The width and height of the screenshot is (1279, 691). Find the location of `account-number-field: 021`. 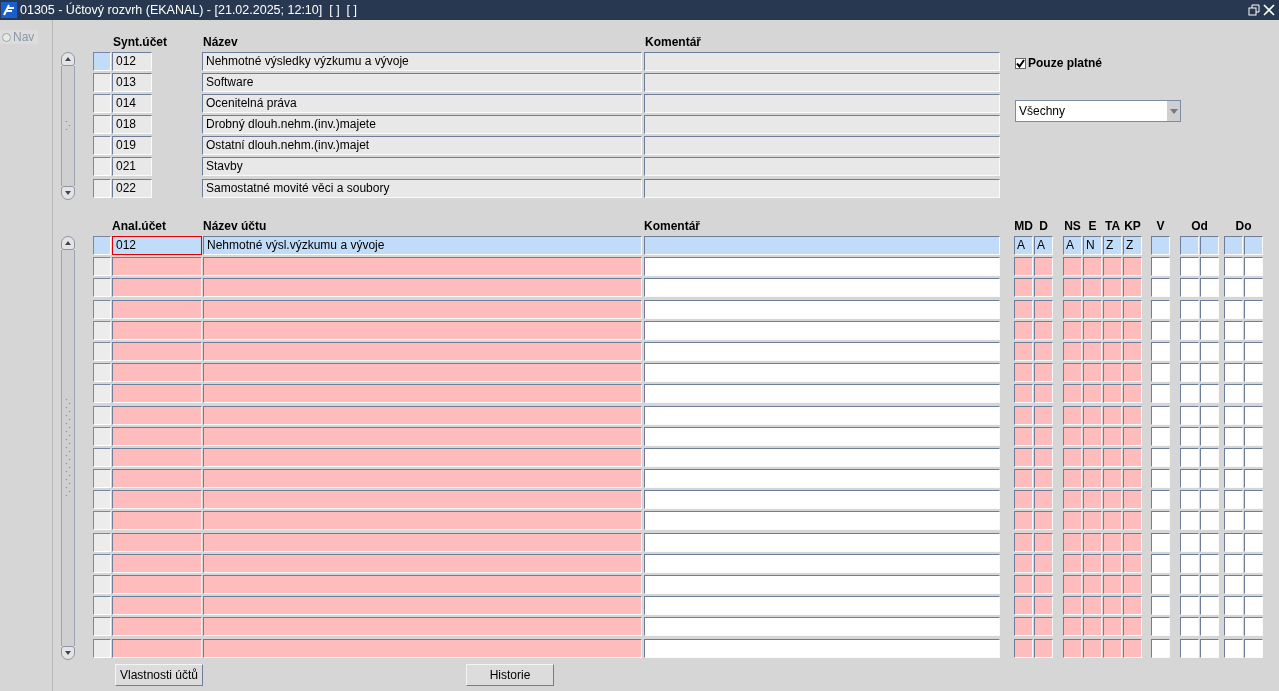

account-number-field: 021 is located at coordinates (132, 167).